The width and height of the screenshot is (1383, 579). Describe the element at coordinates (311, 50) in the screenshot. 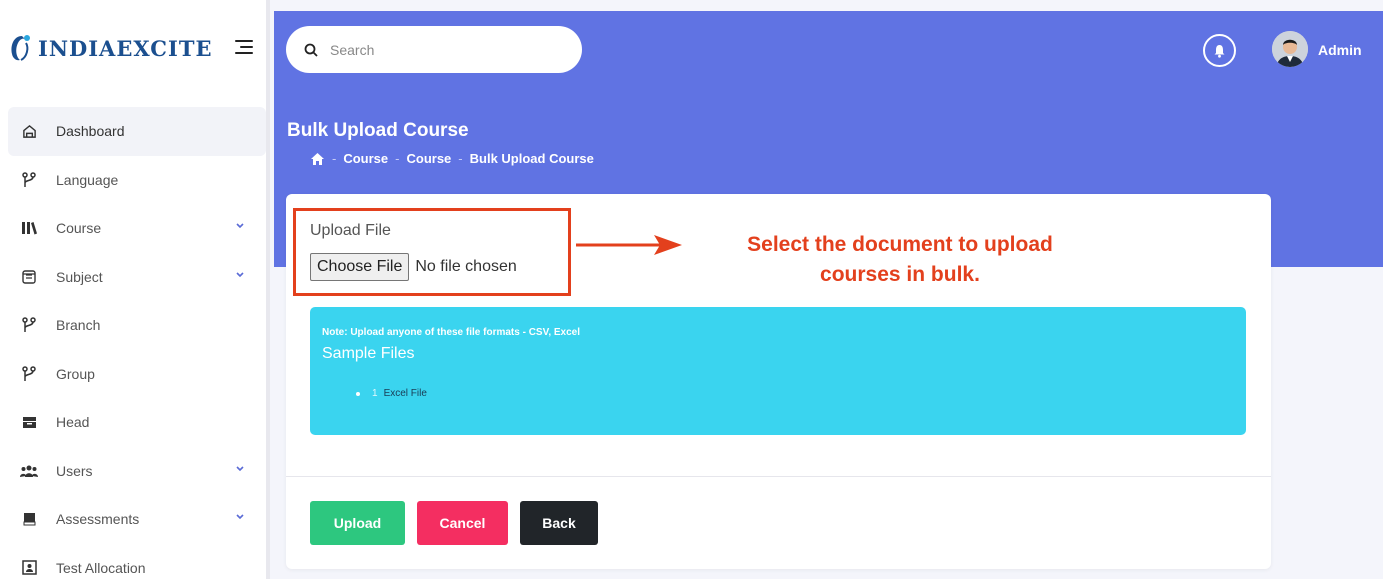

I see `search-icon` at that location.